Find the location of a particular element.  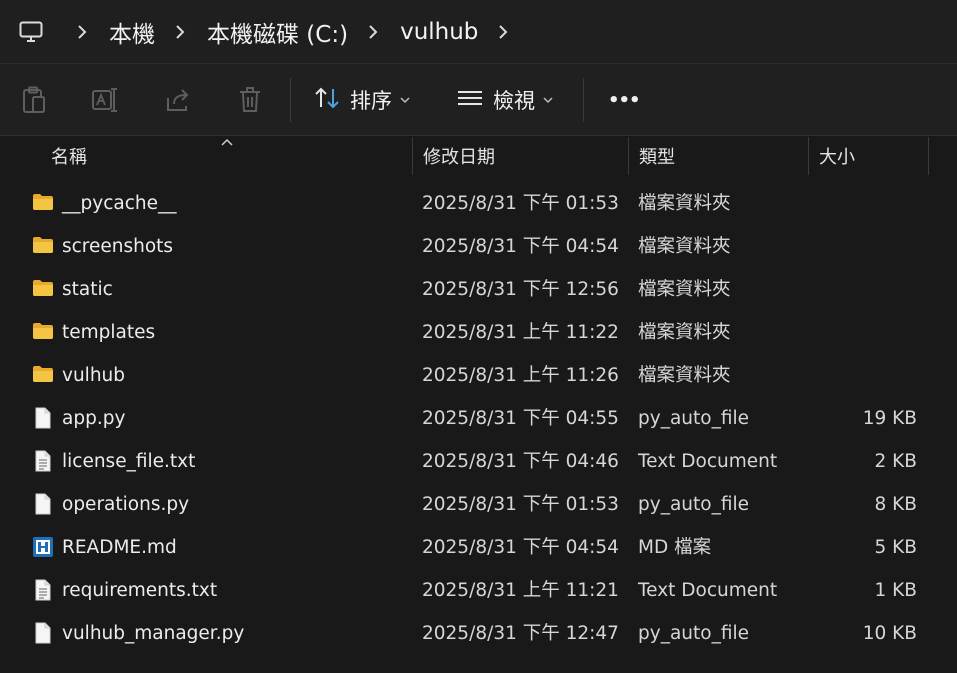

more-icon: ••• is located at coordinates (624, 100).